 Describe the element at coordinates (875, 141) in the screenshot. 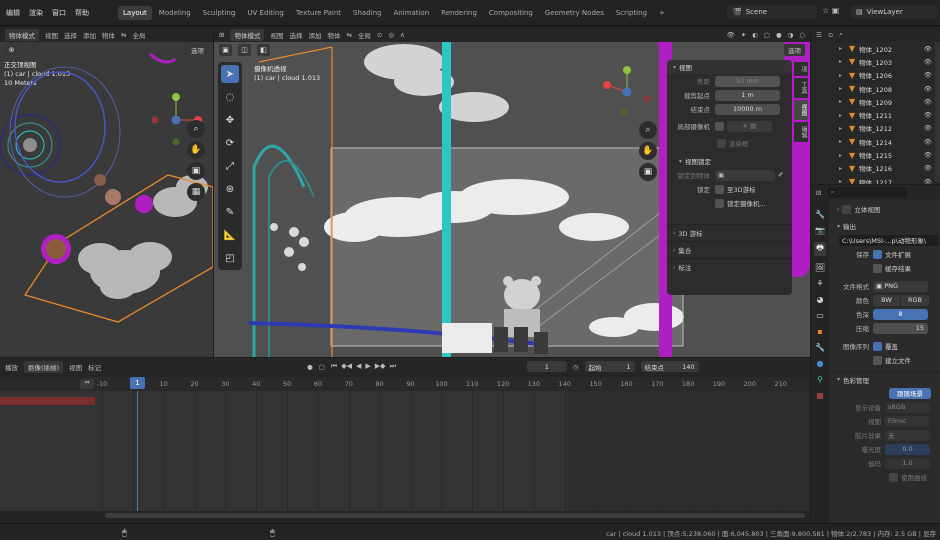

I see `outliner-row: ▸ ▼ 物体_1214 👁` at that location.